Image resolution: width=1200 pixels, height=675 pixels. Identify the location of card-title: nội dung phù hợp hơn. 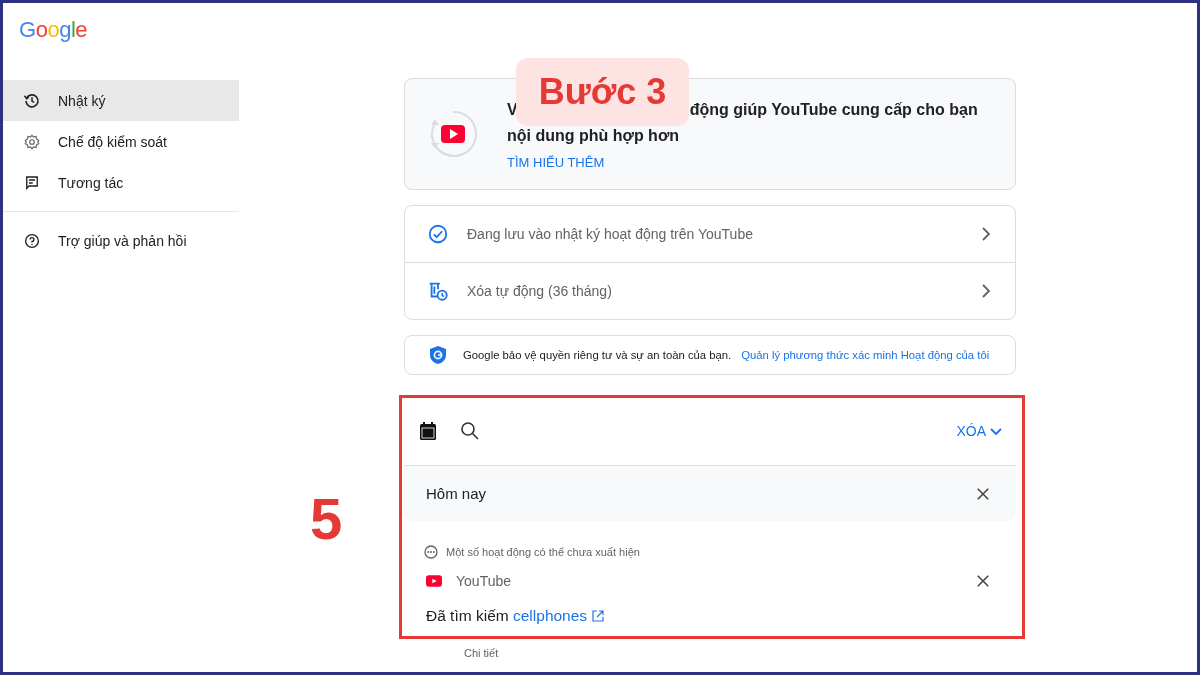
(594, 136).